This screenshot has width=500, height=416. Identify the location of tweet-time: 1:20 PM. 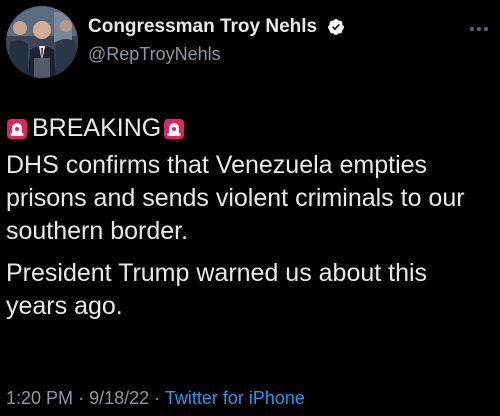
(39, 398).